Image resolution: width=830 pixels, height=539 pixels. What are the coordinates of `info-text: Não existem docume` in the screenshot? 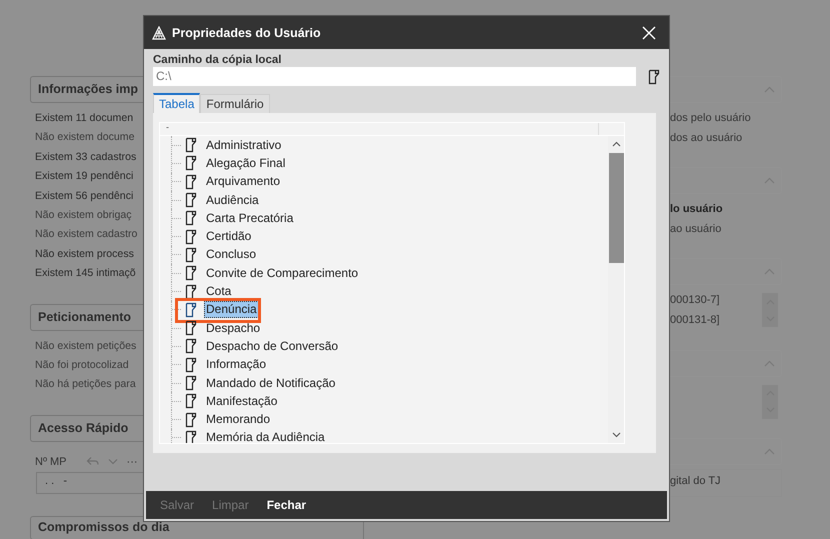 It's located at (85, 138).